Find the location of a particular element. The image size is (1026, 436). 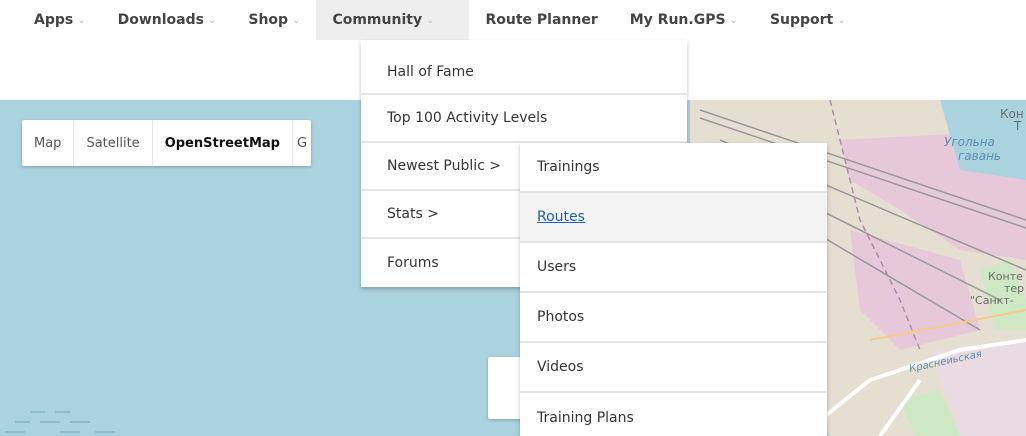

map-type-openstreetmap: OpenStreetMap is located at coordinates (223, 143).